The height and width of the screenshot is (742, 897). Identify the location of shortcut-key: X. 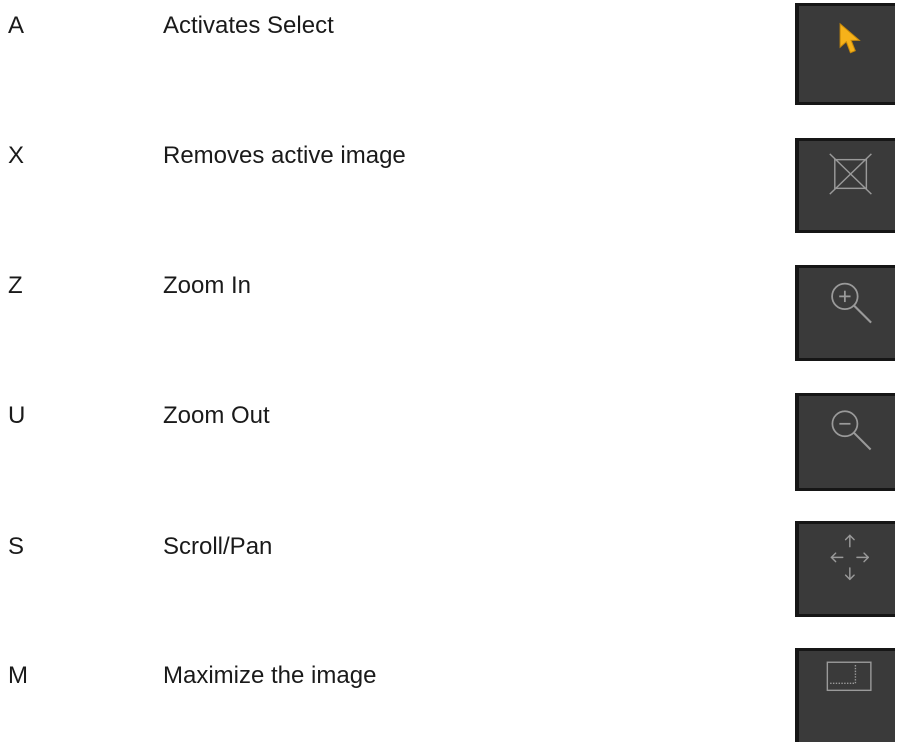
(16, 155).